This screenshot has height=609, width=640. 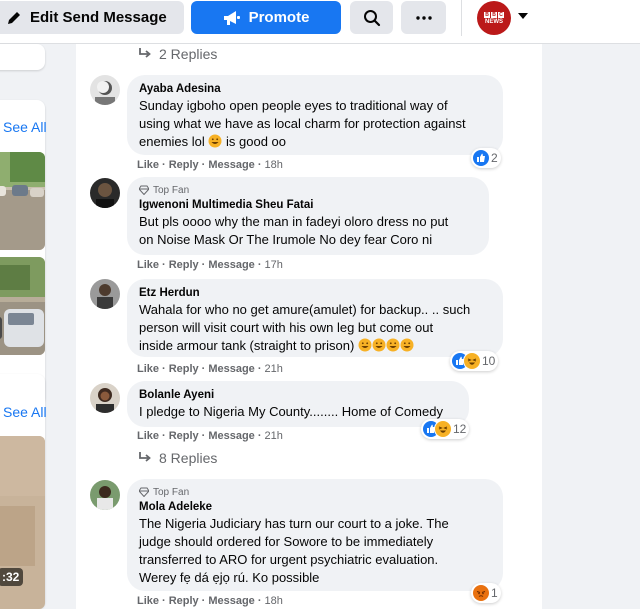 I want to click on comment-timestamp: 17h, so click(x=273, y=265).